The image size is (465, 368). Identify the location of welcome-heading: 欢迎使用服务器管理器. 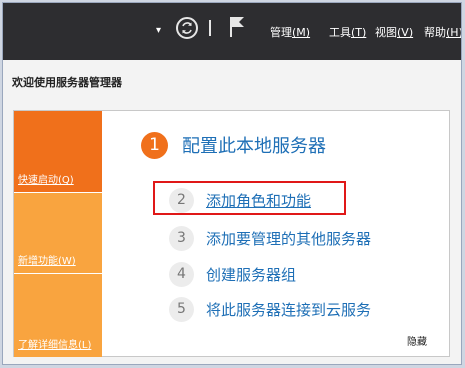
(67, 82).